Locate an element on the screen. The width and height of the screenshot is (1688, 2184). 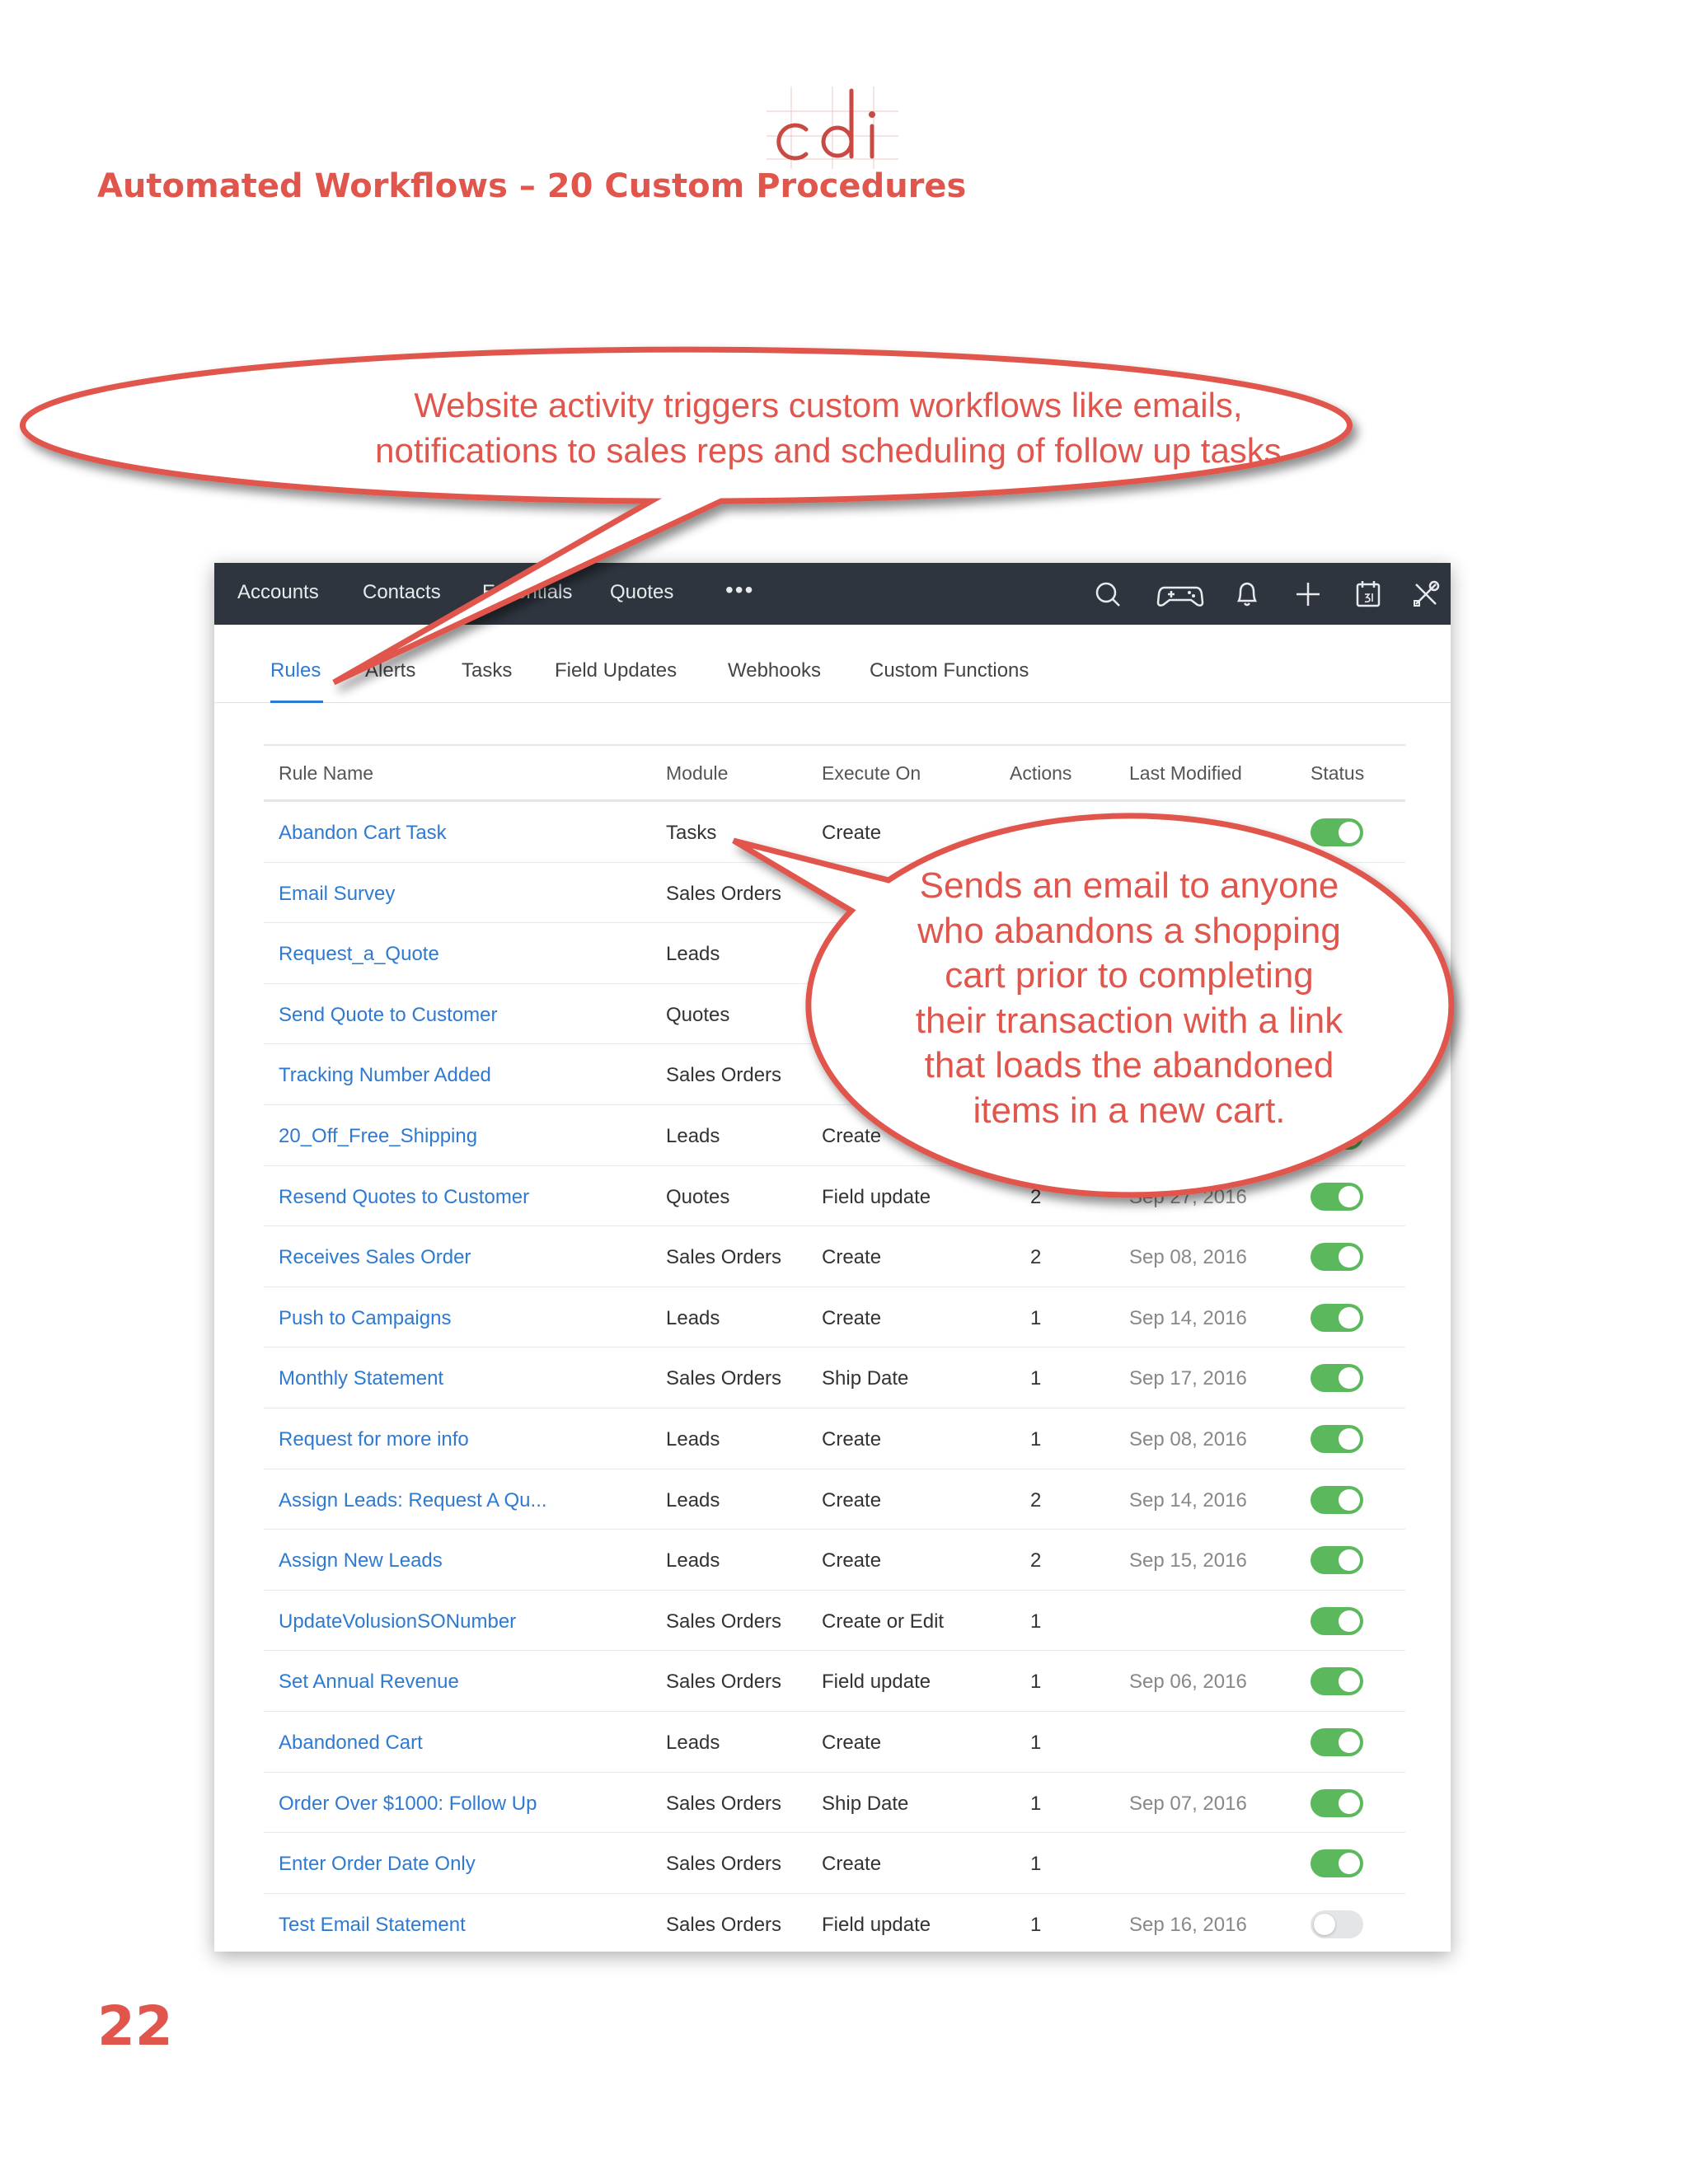
header-execute-on: Execute On is located at coordinates (871, 773).